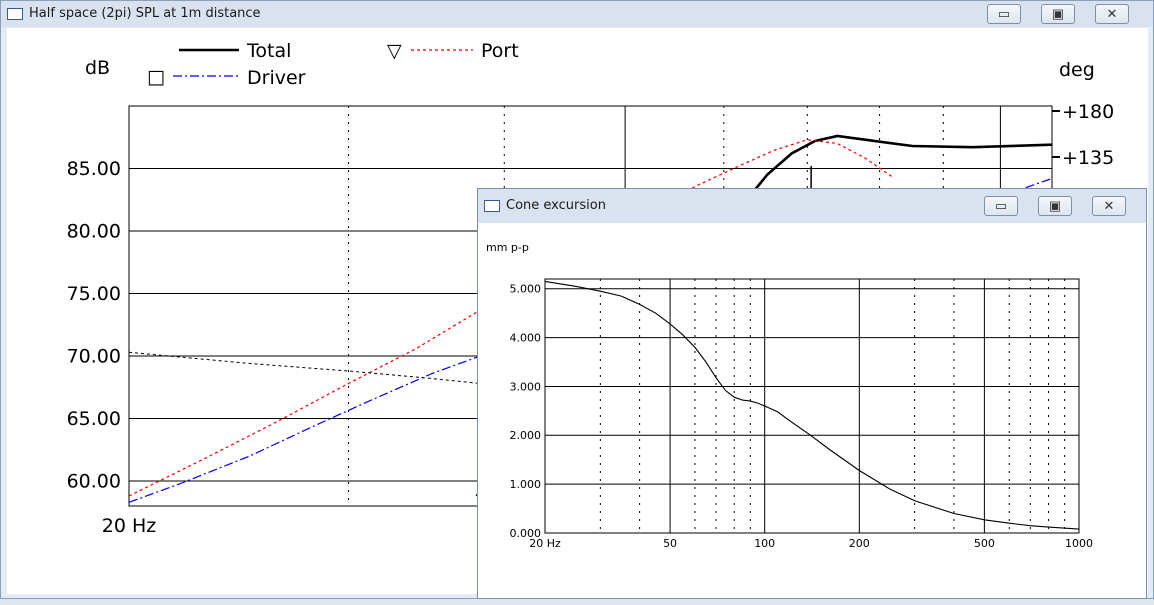 This screenshot has height=605, width=1154. Describe the element at coordinates (764, 543) in the screenshot. I see `x-tick-label: 100` at that location.